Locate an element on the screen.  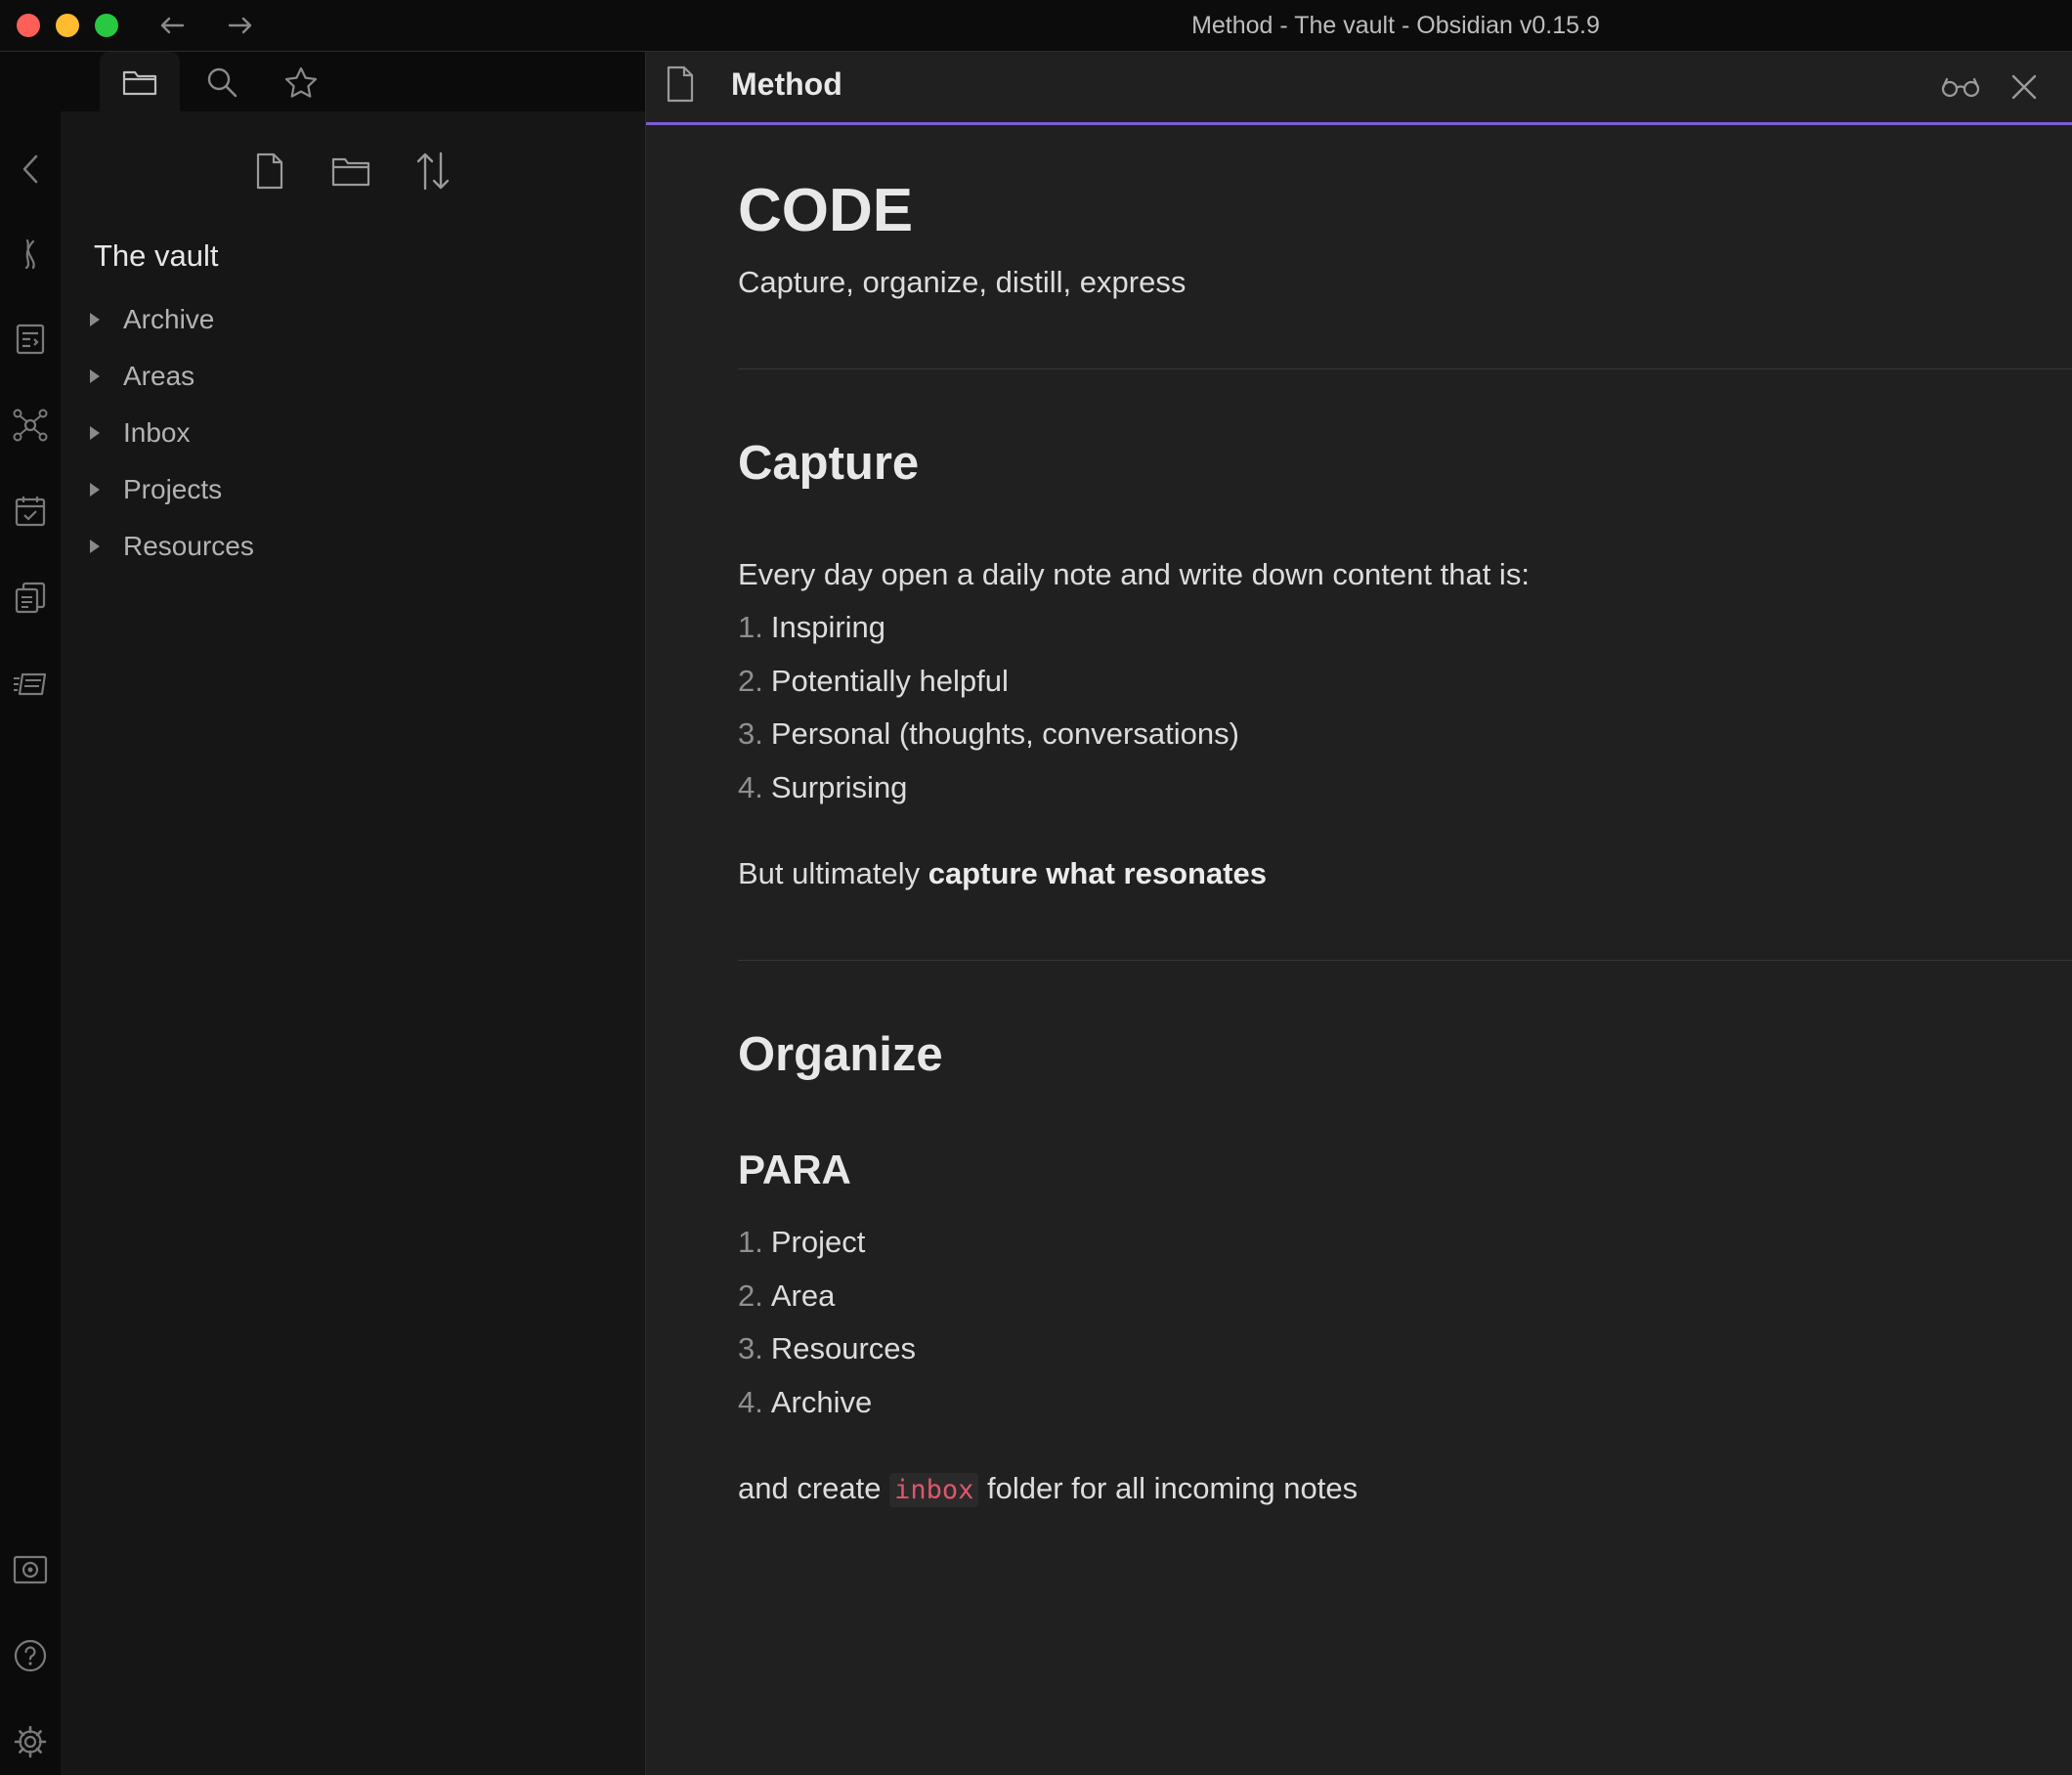
glasses-icon is located at coordinates (1960, 87).